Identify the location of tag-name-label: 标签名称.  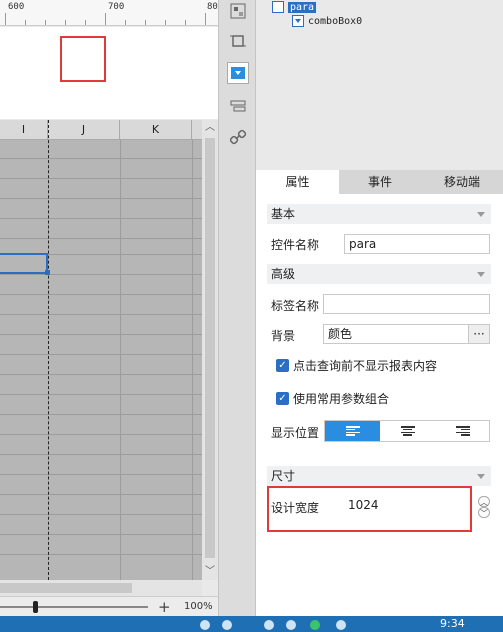
(295, 306).